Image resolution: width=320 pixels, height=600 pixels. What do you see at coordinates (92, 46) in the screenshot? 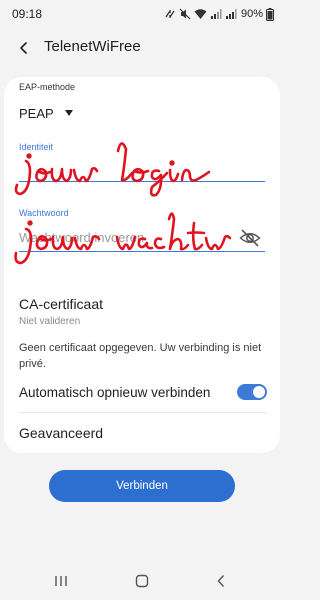
I see `page-title: TelenetWiFree` at bounding box center [92, 46].